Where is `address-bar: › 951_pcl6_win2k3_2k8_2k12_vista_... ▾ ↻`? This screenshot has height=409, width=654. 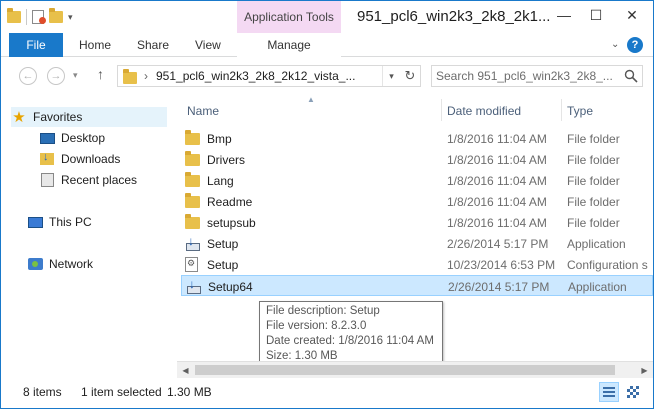
address-bar: › 951_pcl6_win2k3_2k8_2k12_vista_... ▾ ↻ is located at coordinates (269, 76).